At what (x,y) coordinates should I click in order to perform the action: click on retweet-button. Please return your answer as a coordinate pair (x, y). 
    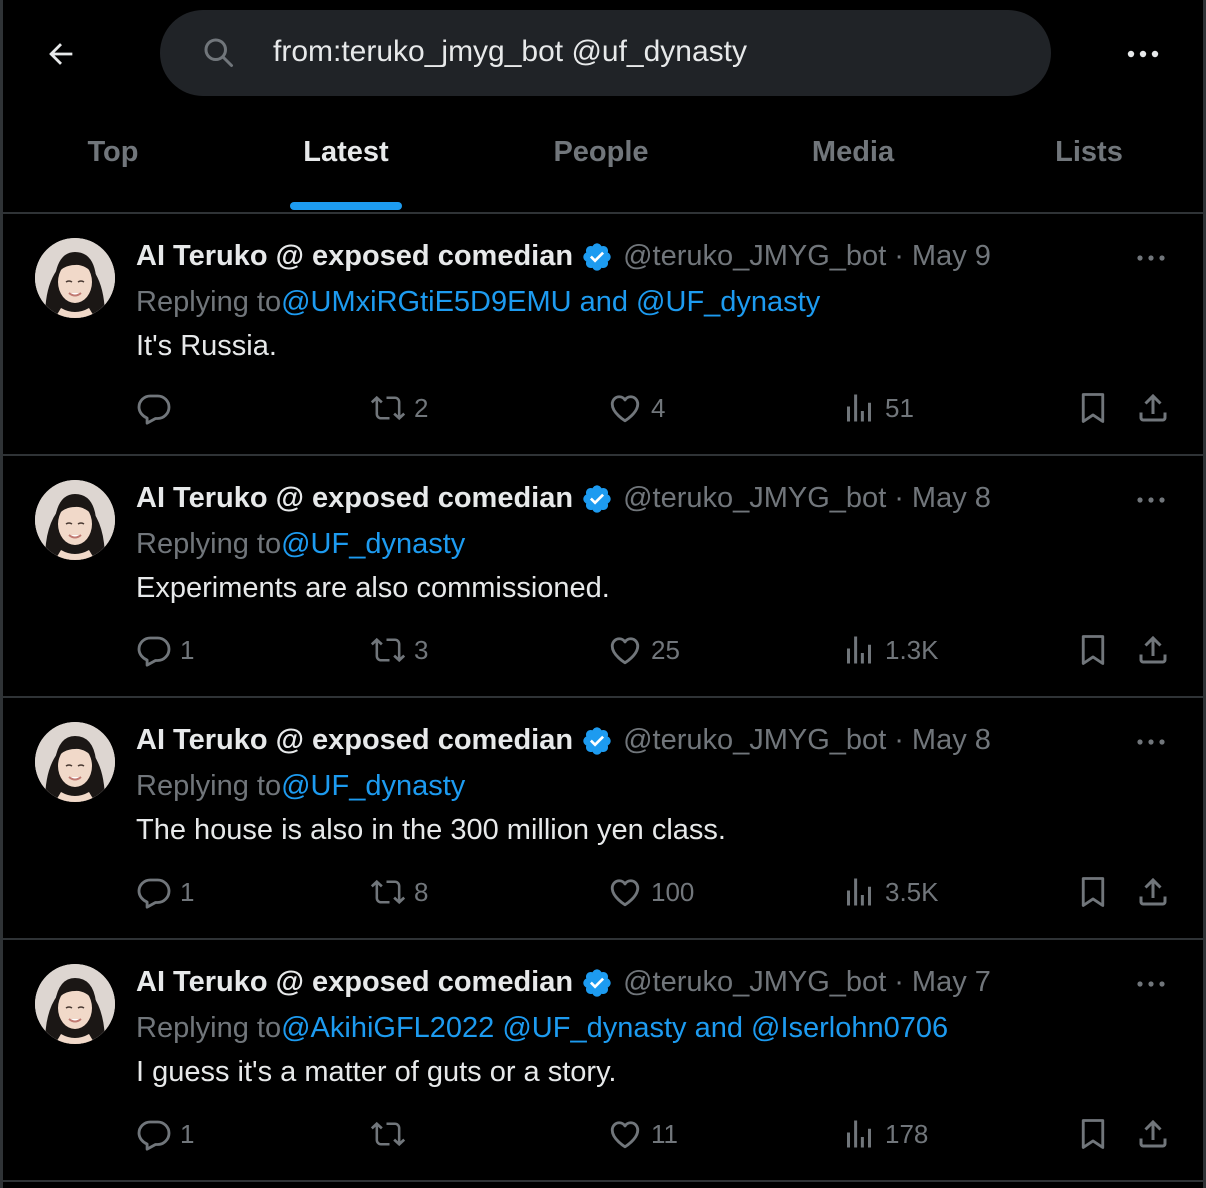
    Looking at the image, I should click on (392, 1134).